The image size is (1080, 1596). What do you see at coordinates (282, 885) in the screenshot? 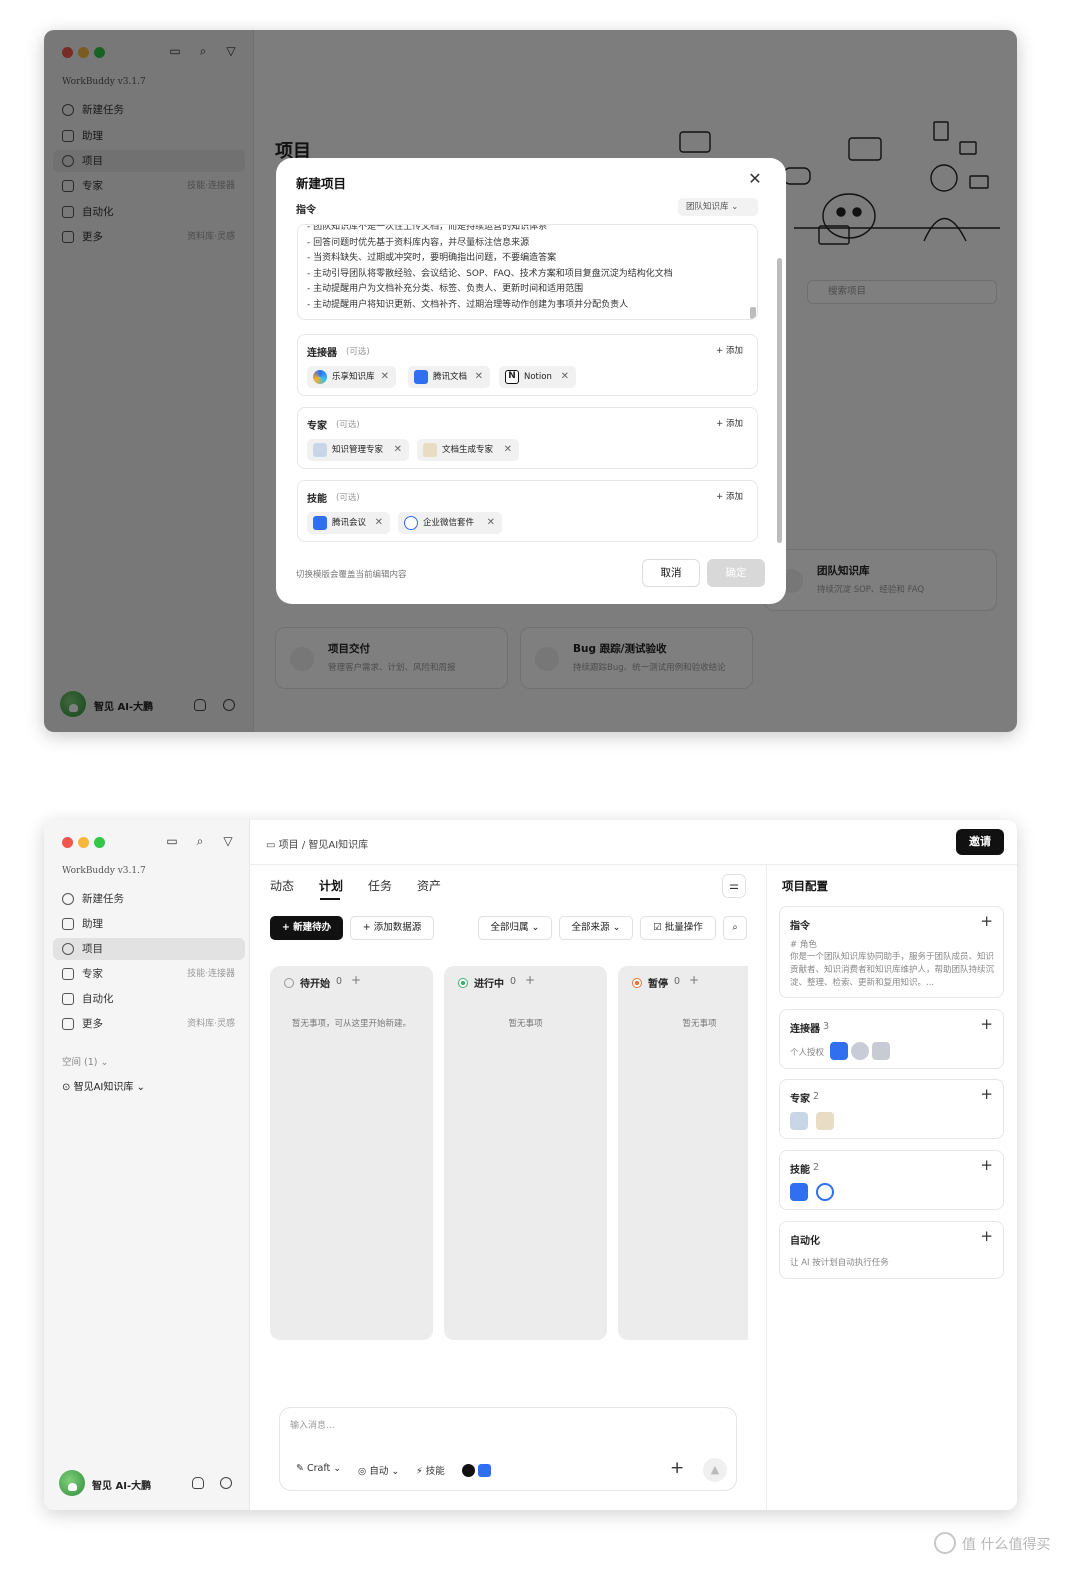
I see `tab-activity: 动态` at bounding box center [282, 885].